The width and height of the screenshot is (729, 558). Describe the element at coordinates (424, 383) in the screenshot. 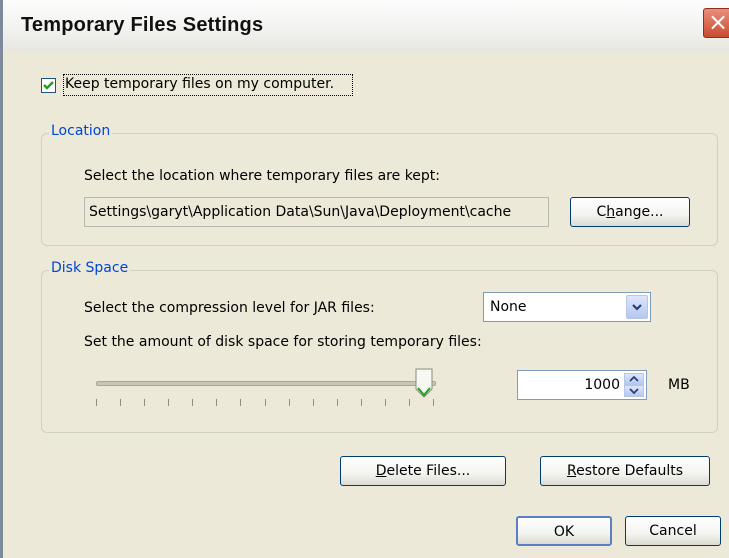

I see `disk-space-slider-thumb` at that location.